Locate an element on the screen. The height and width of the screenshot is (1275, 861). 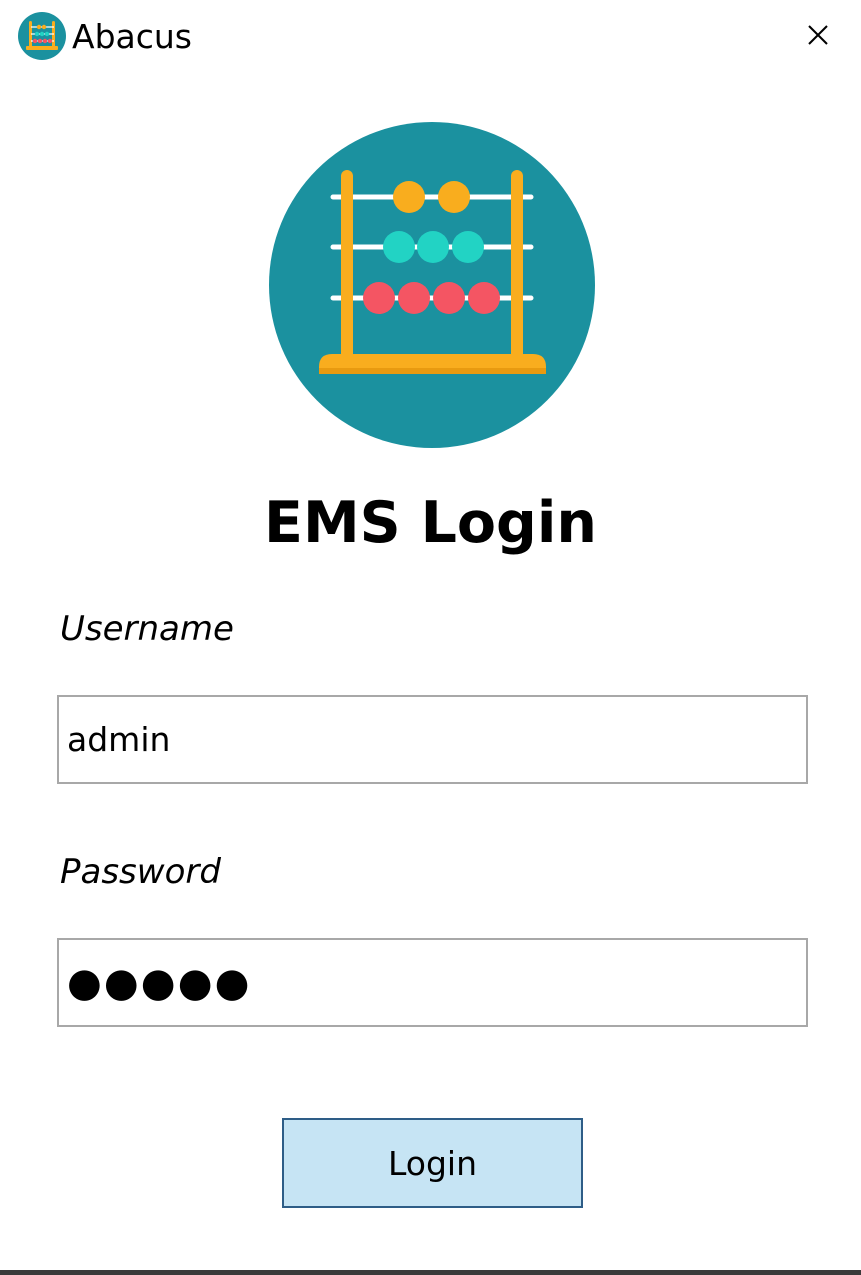
login-button-label: Login is located at coordinates (432, 1163).